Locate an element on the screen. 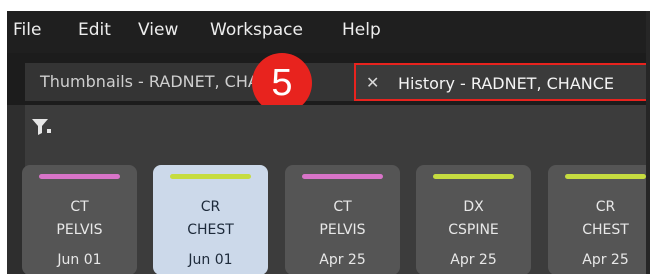 Image resolution: width=654 pixels, height=274 pixels. window-edge is located at coordinates (648, 142).